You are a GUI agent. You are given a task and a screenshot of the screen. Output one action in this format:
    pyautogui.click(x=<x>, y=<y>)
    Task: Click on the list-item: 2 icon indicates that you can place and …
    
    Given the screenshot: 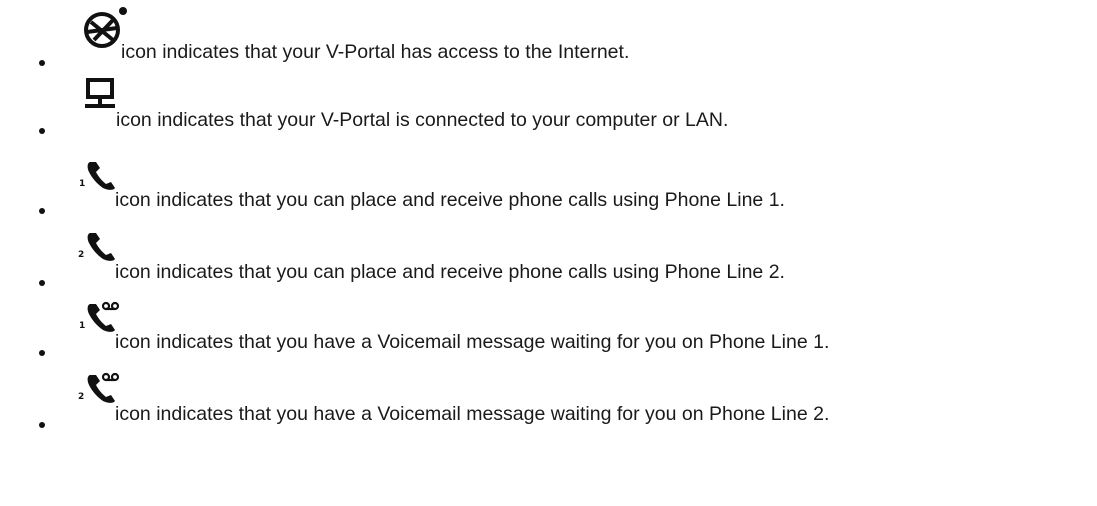 What is the action you would take?
    pyautogui.click(x=548, y=260)
    